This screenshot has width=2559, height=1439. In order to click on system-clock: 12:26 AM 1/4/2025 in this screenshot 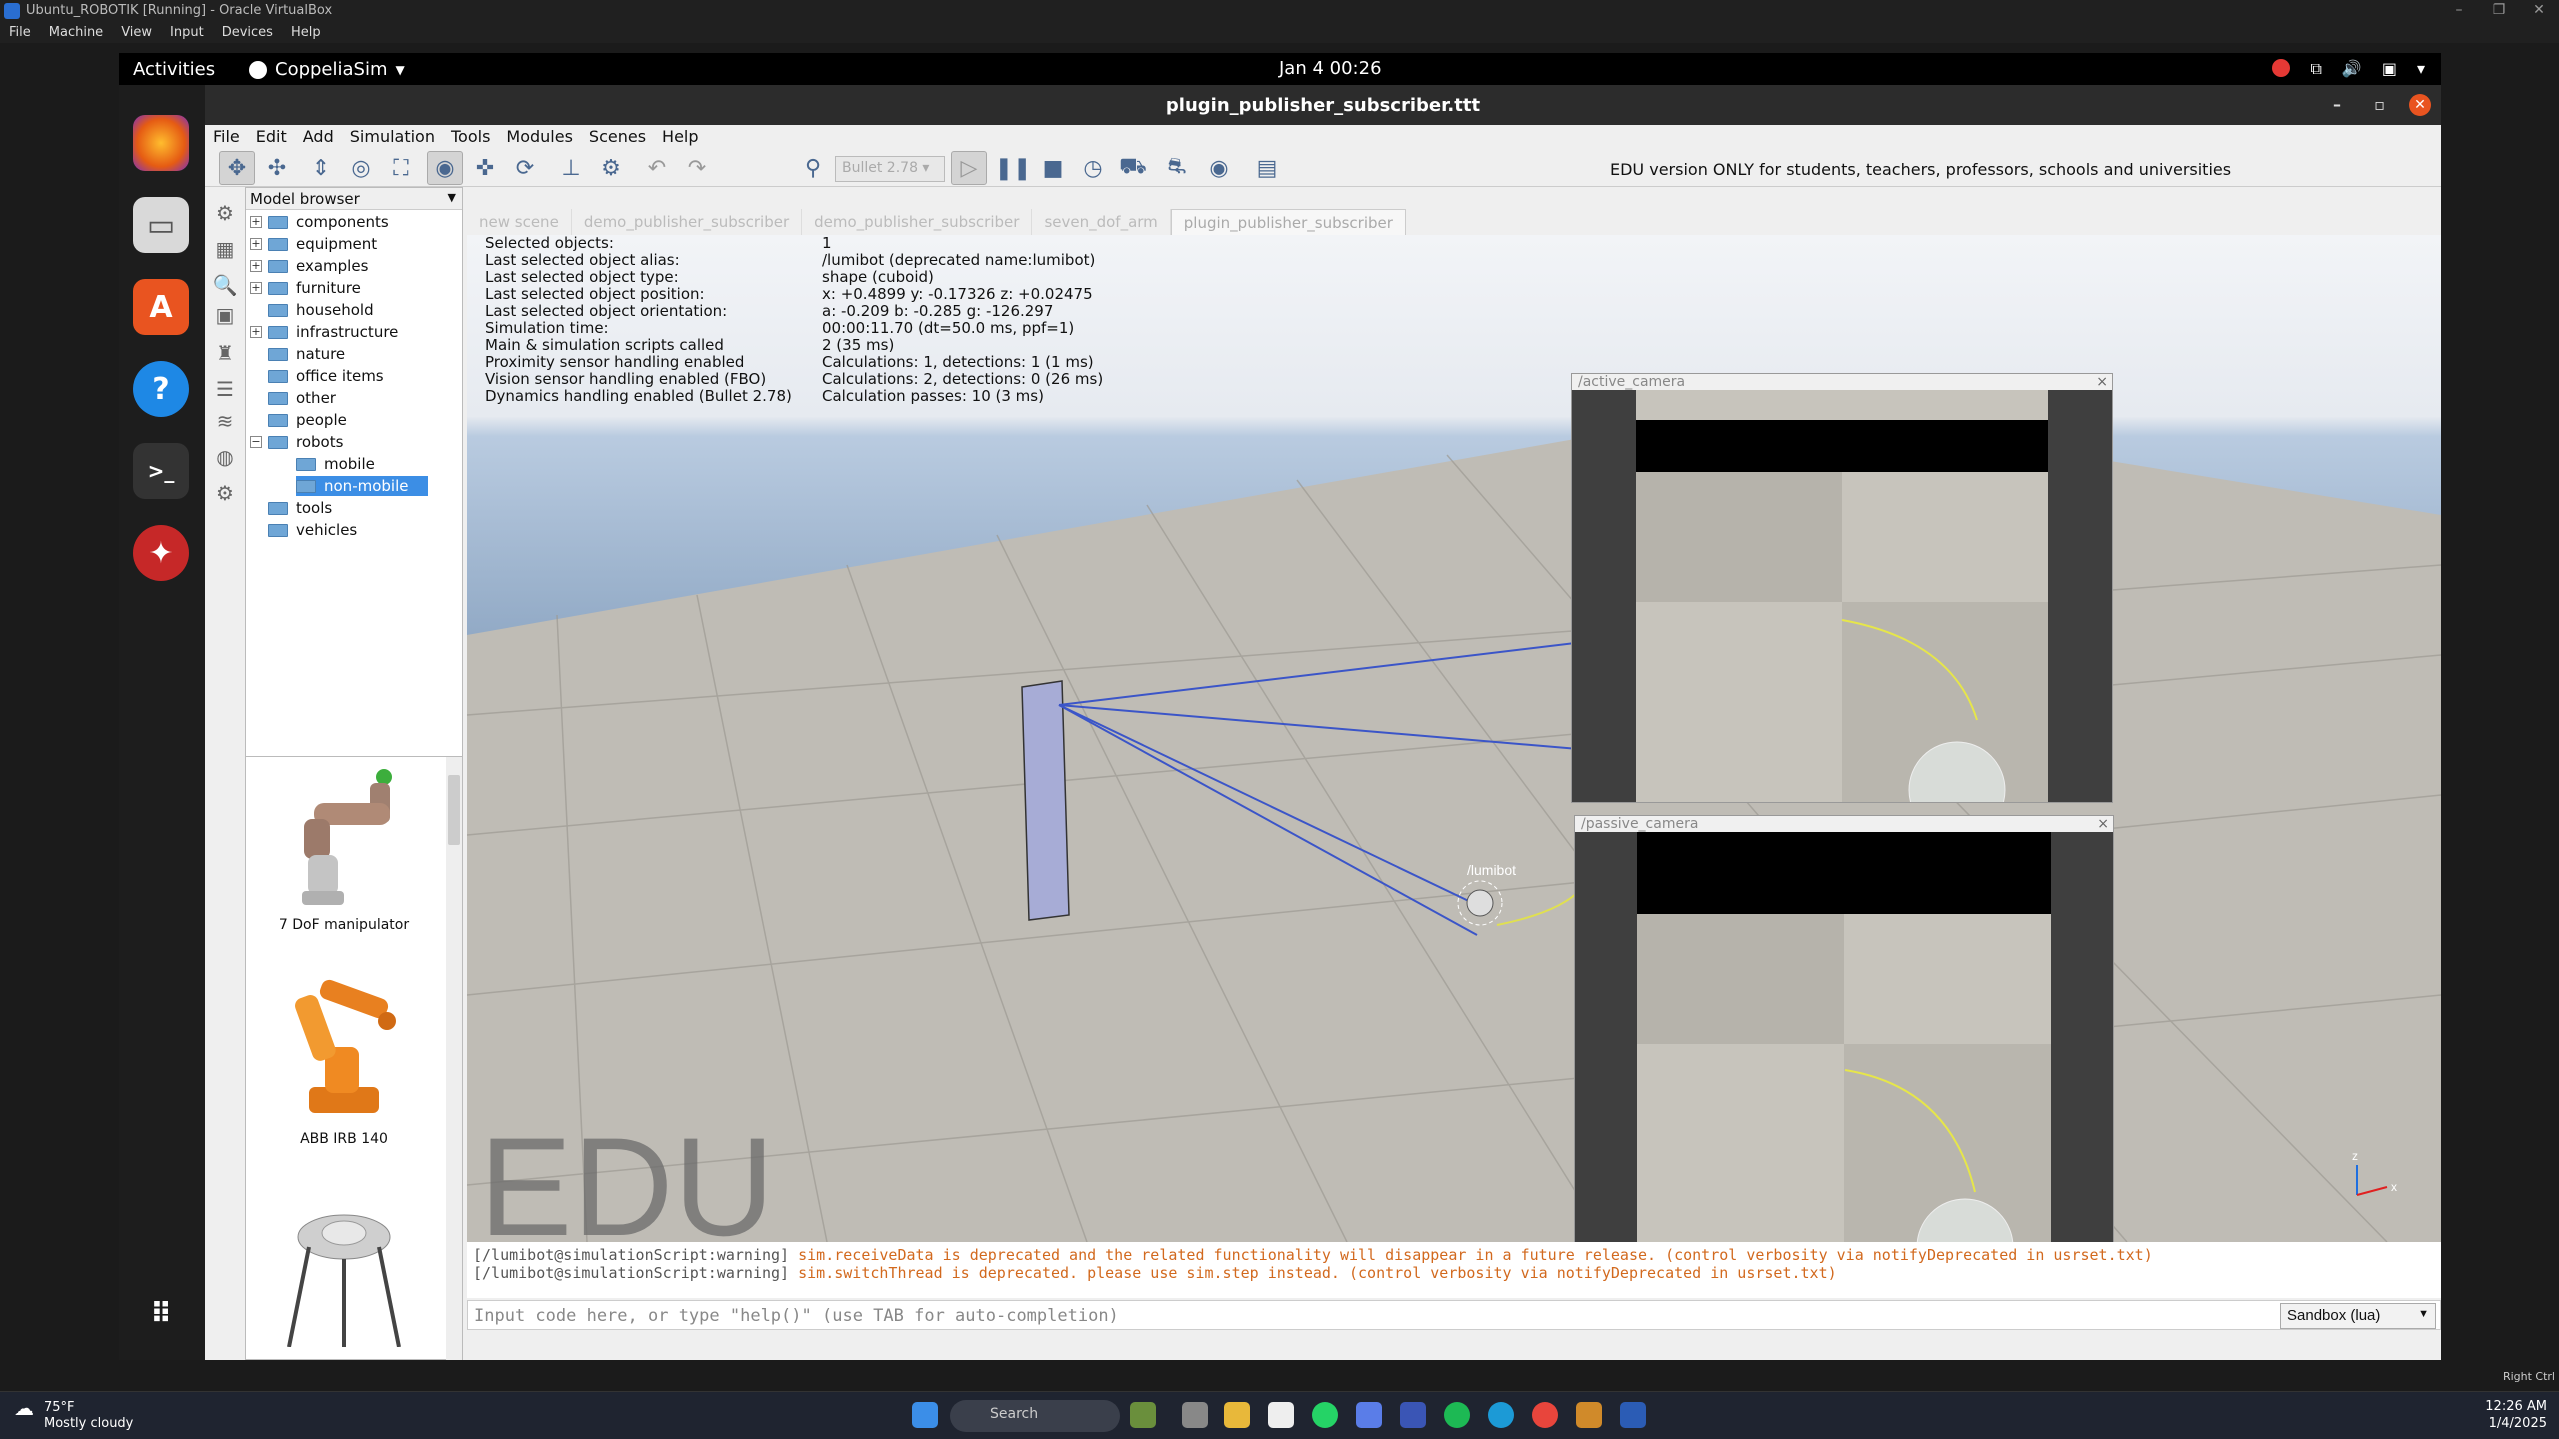, I will do `click(2516, 1415)`.